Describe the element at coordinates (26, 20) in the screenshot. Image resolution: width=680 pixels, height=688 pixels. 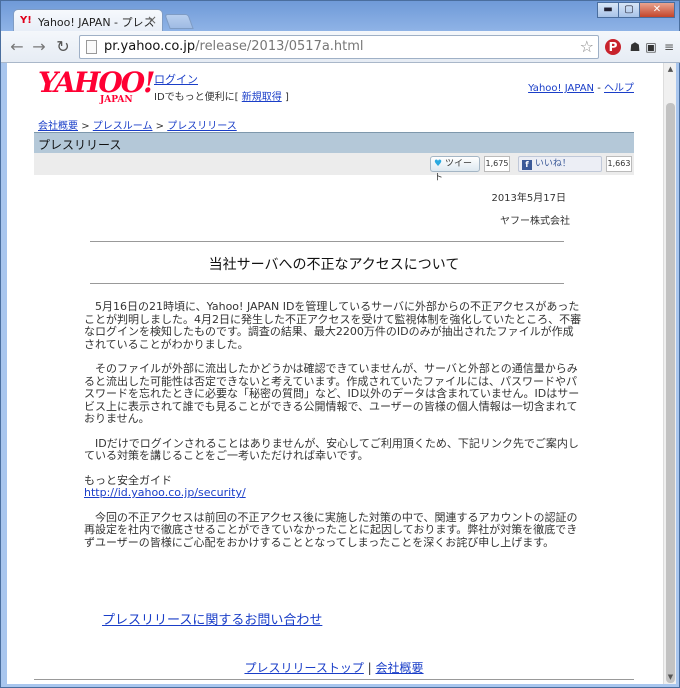
I see `yahoo-favicon-icon: Y!` at that location.